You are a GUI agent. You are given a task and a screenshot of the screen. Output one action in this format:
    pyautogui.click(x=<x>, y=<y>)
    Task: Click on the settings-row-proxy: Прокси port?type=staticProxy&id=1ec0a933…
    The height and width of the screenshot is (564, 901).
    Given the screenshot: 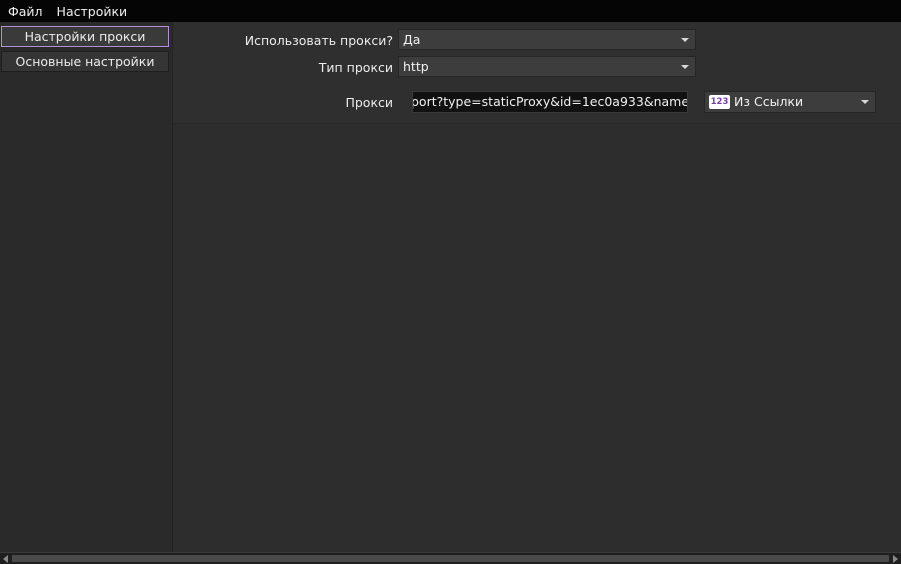 What is the action you would take?
    pyautogui.click(x=537, y=102)
    